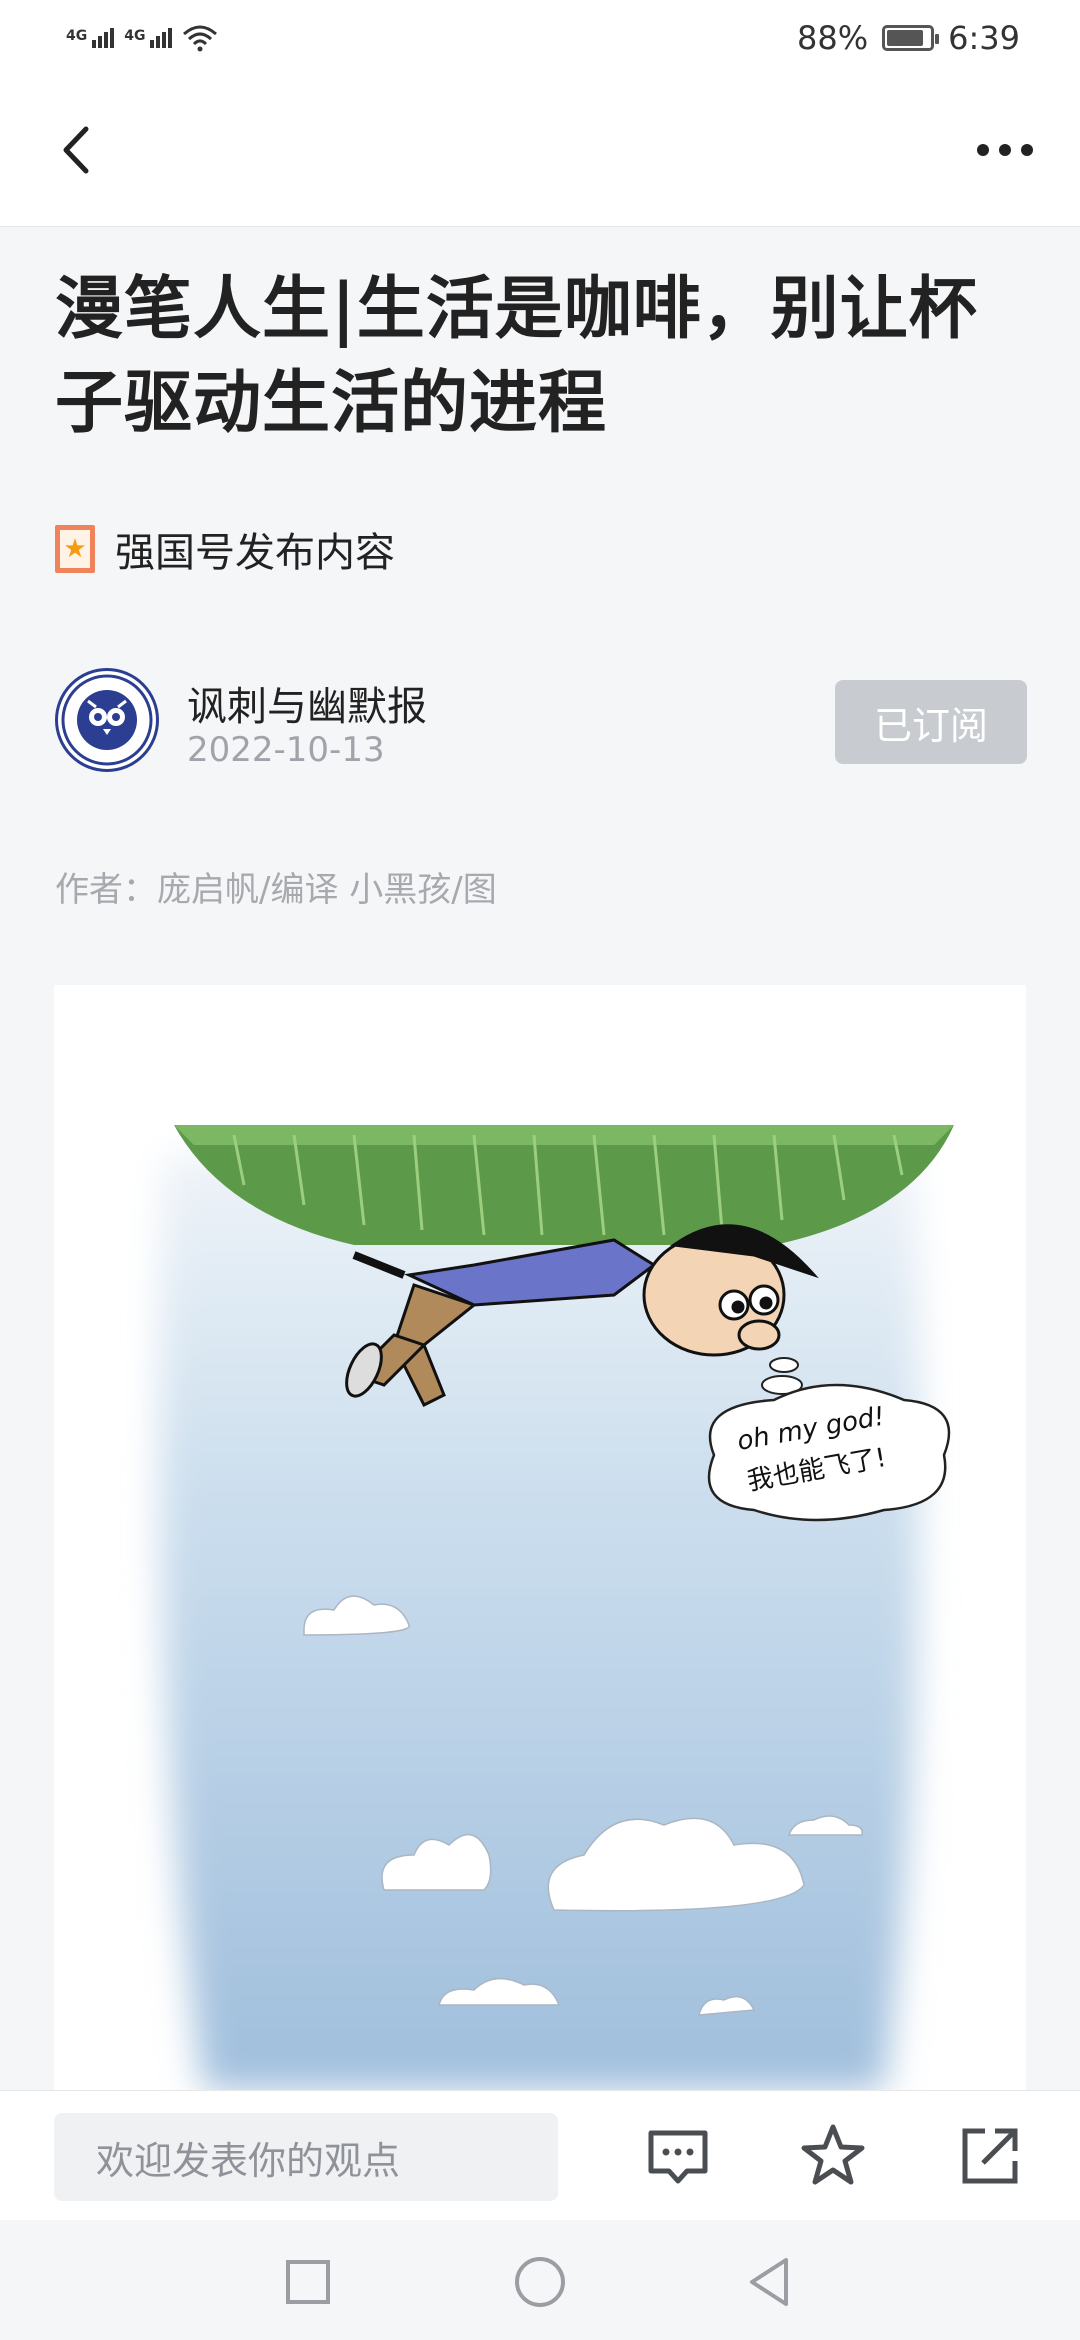  Describe the element at coordinates (148, 37) in the screenshot. I see `signal-icon-2: 4G` at that location.